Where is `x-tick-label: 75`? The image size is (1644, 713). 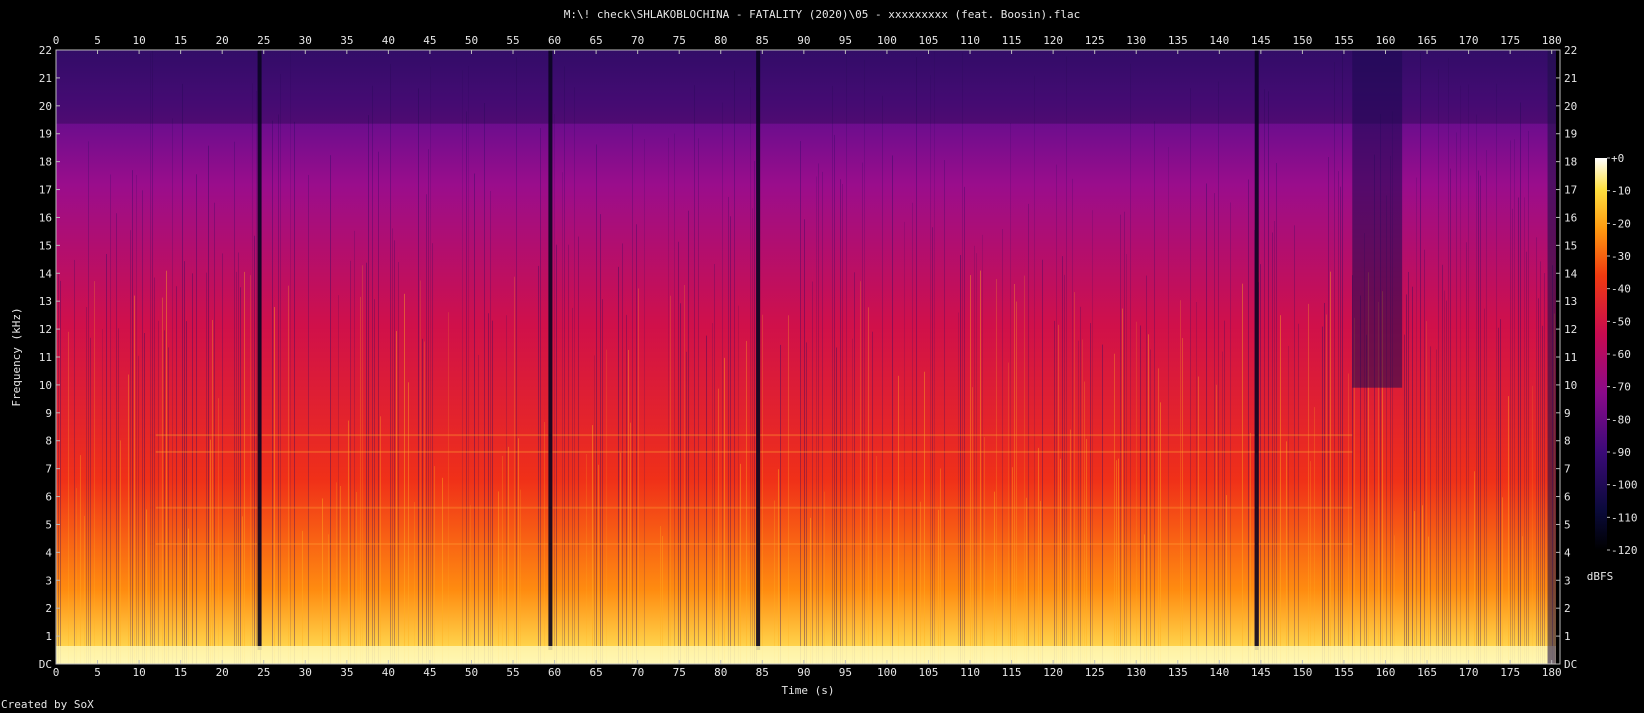
x-tick-label: 75 is located at coordinates (679, 672).